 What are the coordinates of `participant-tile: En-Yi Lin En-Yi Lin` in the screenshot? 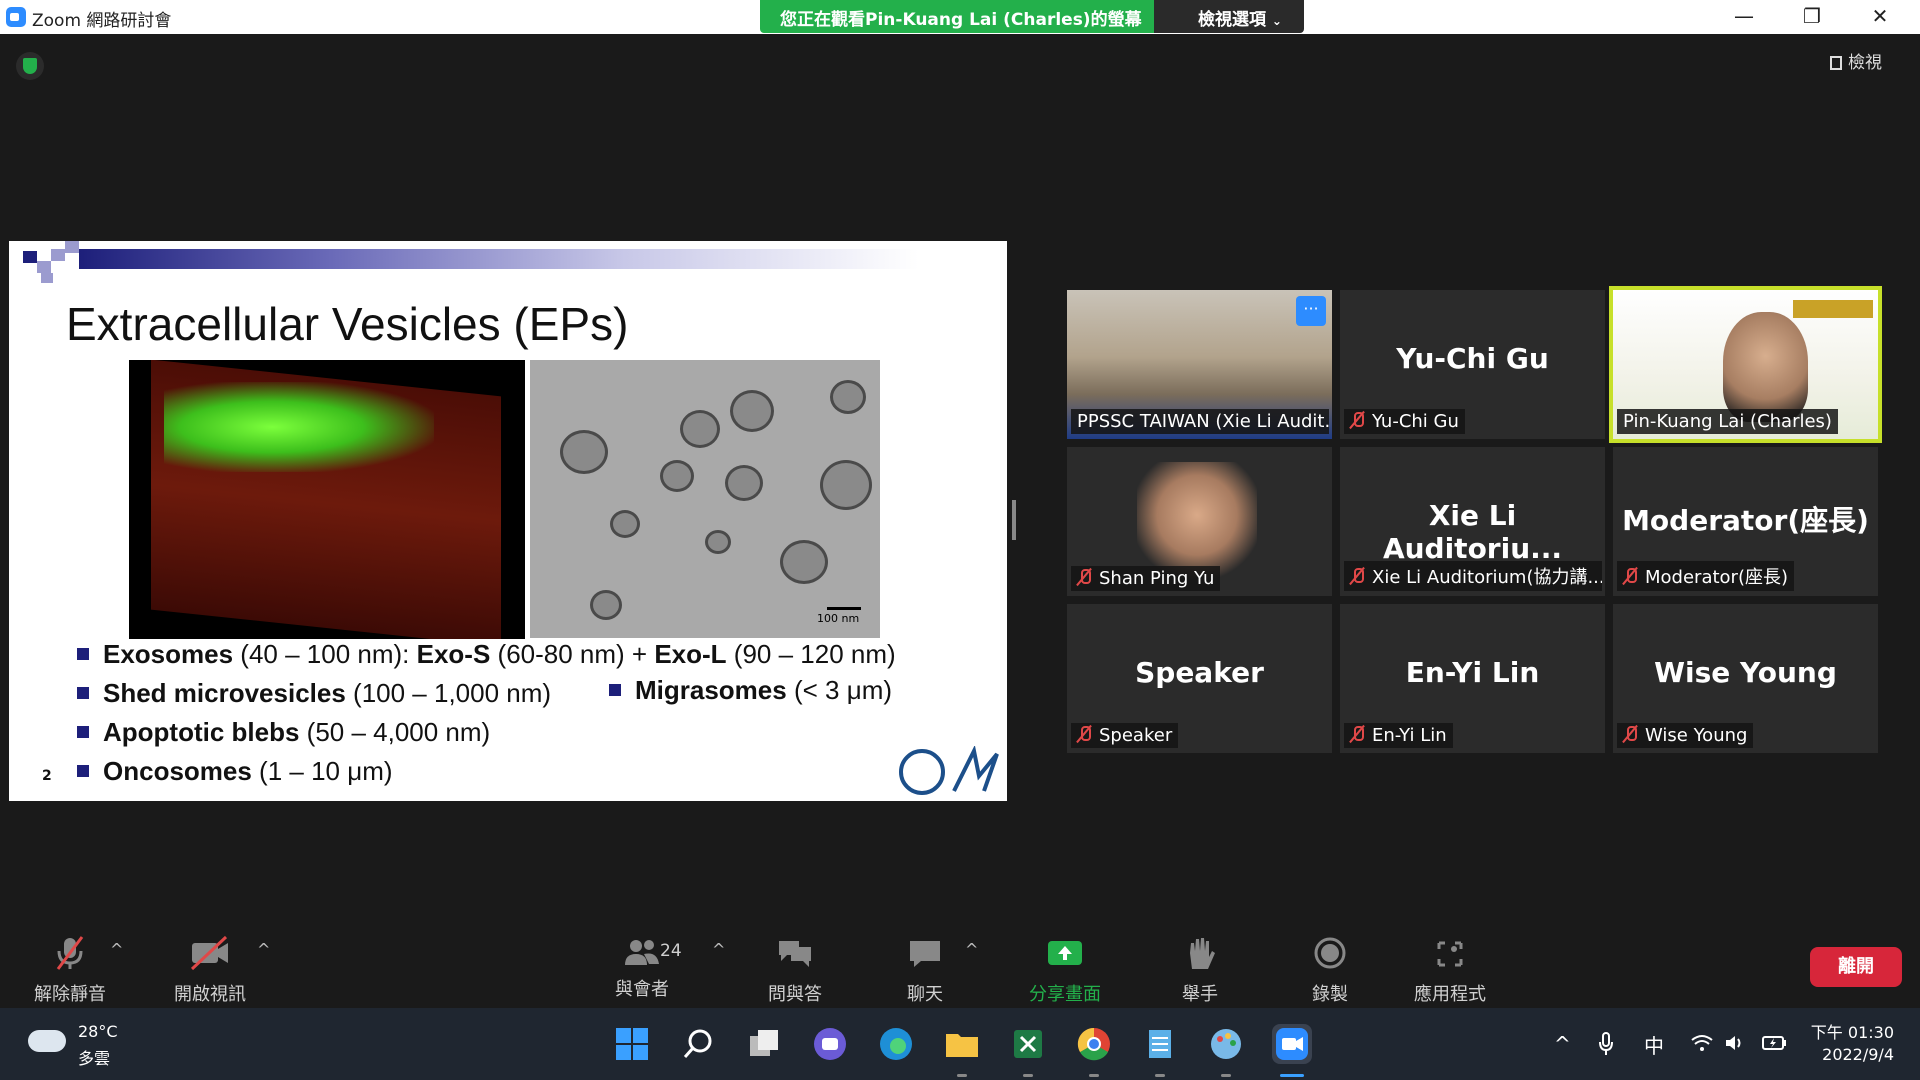 It's located at (1472, 678).